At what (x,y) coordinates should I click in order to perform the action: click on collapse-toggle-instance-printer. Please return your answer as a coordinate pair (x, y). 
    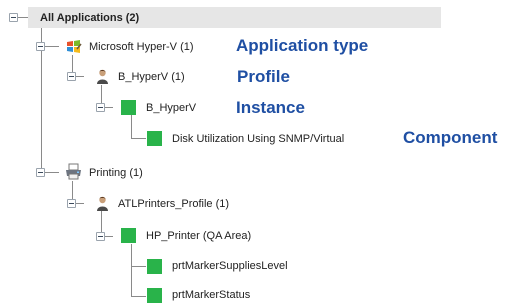
    Looking at the image, I should click on (100, 236).